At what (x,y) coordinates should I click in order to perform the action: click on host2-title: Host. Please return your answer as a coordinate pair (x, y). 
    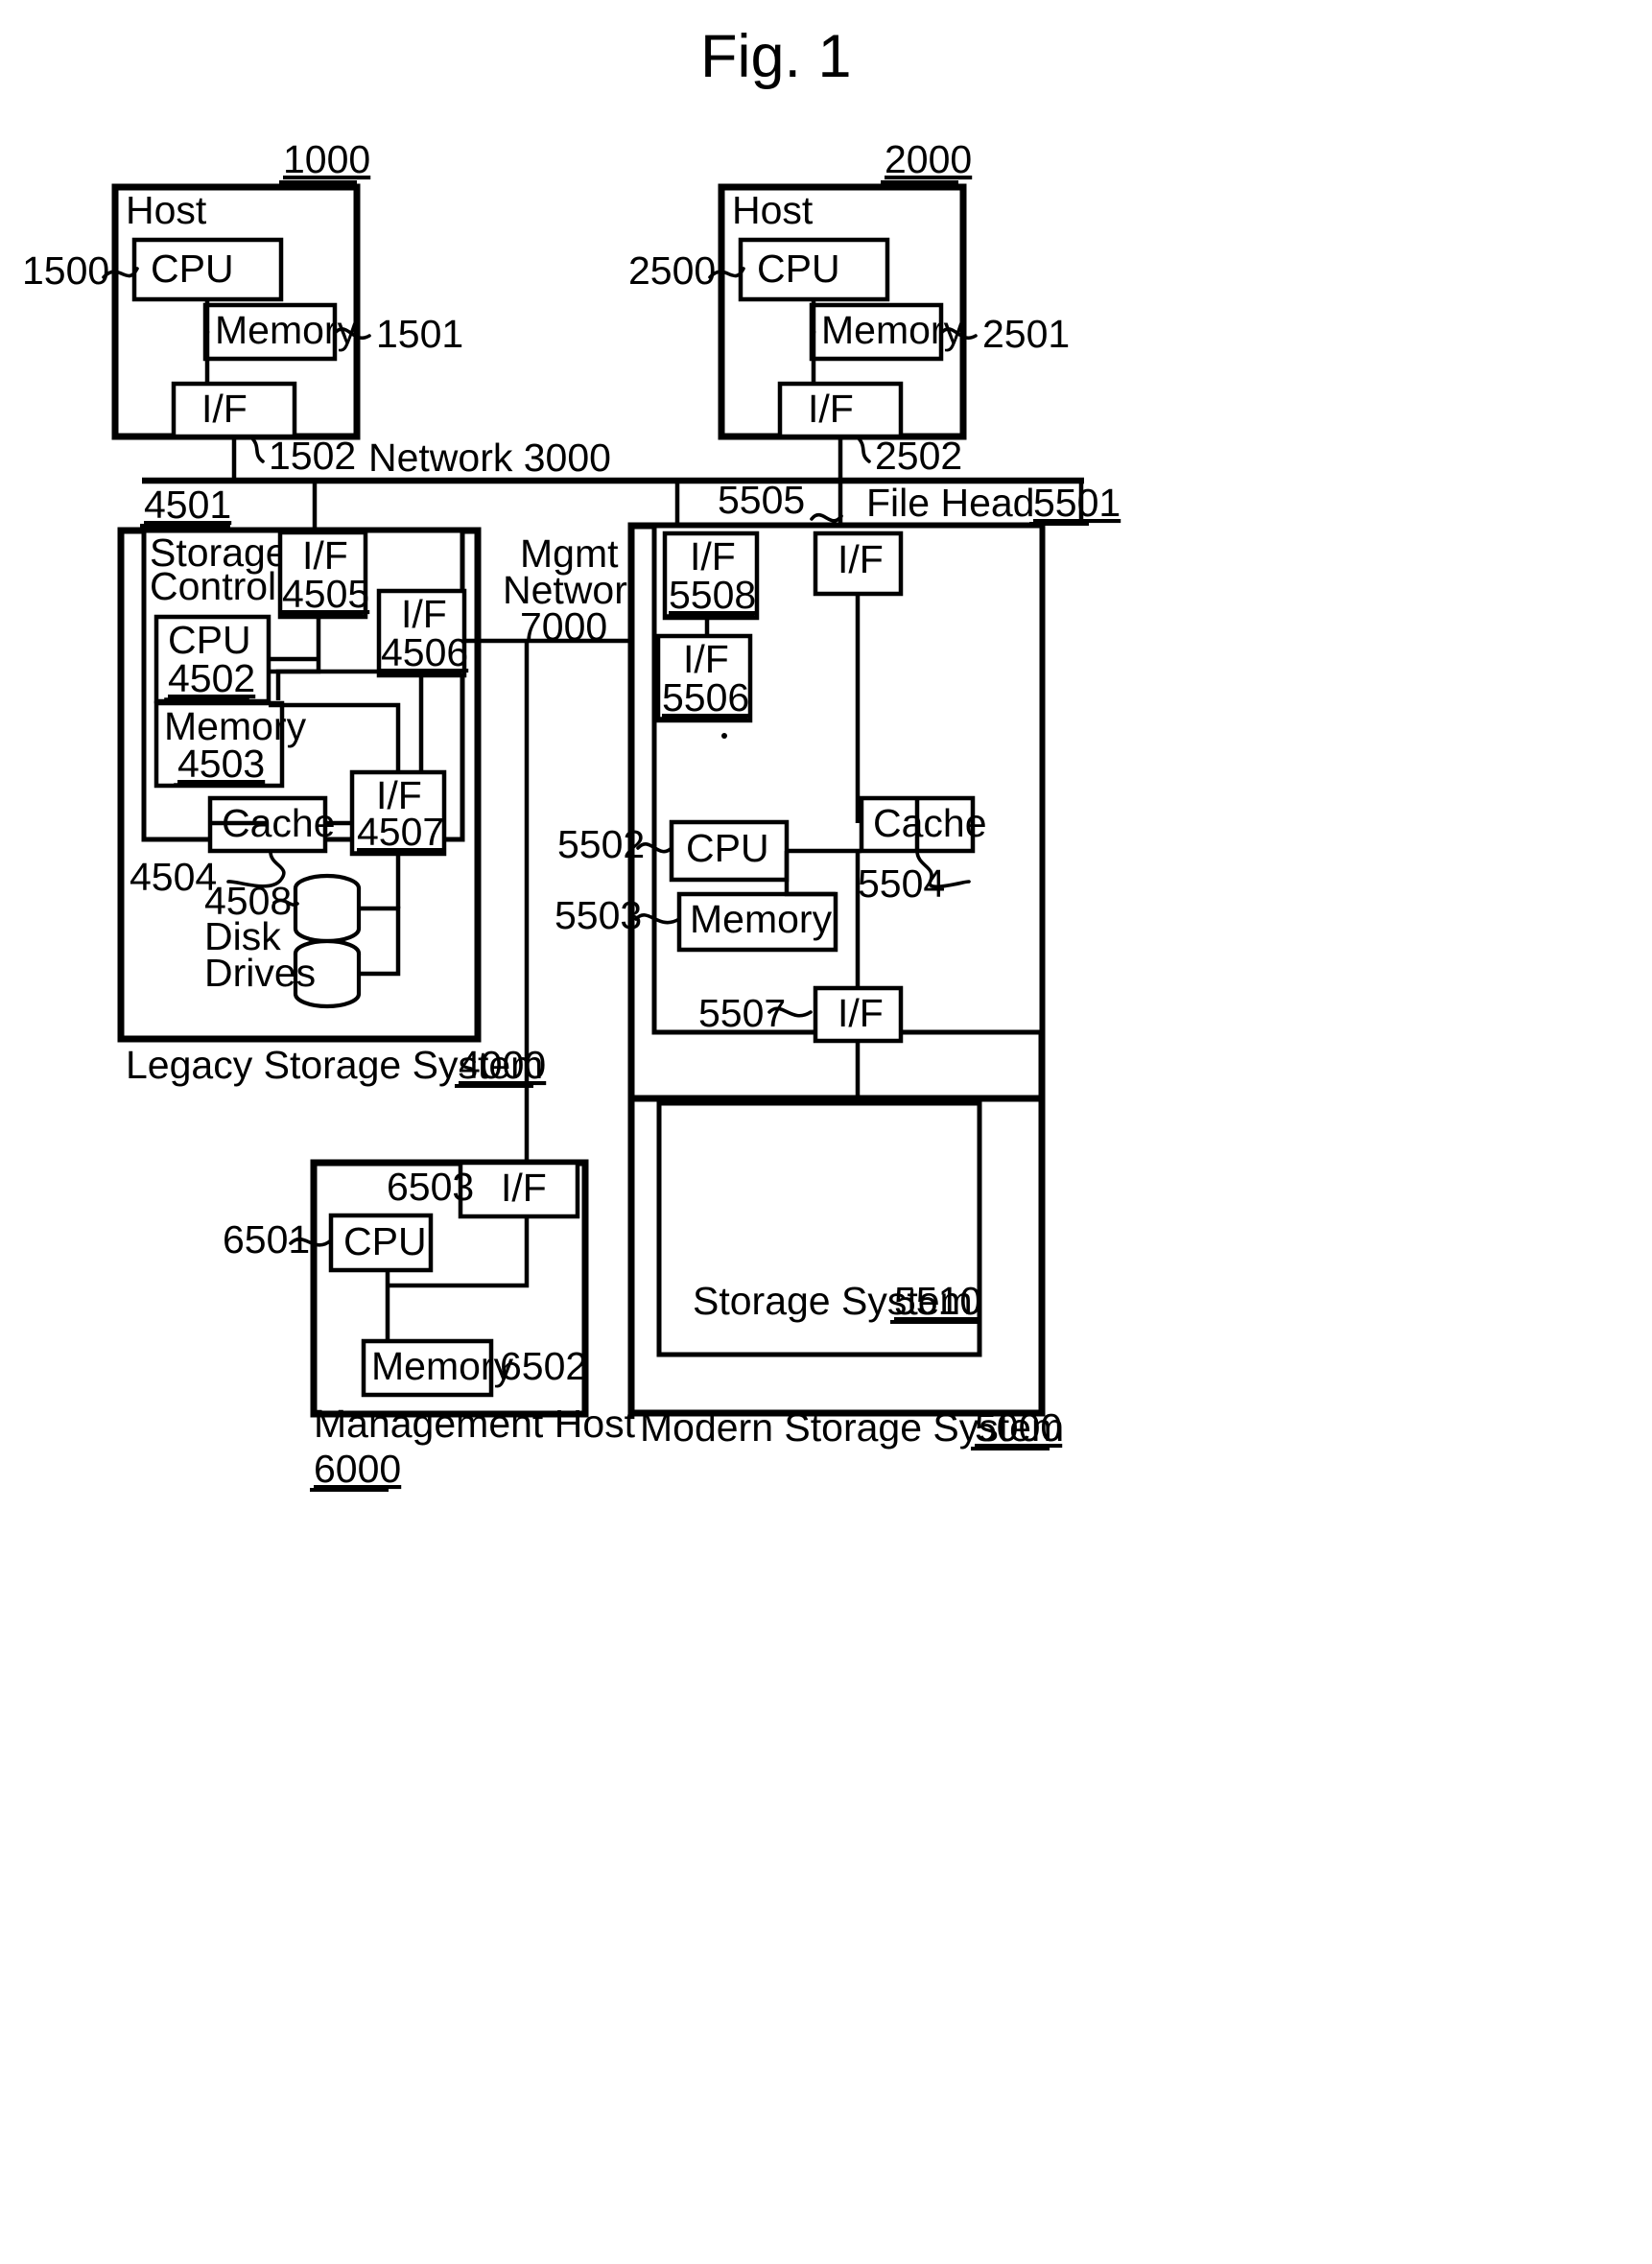
    Looking at the image, I should click on (773, 210).